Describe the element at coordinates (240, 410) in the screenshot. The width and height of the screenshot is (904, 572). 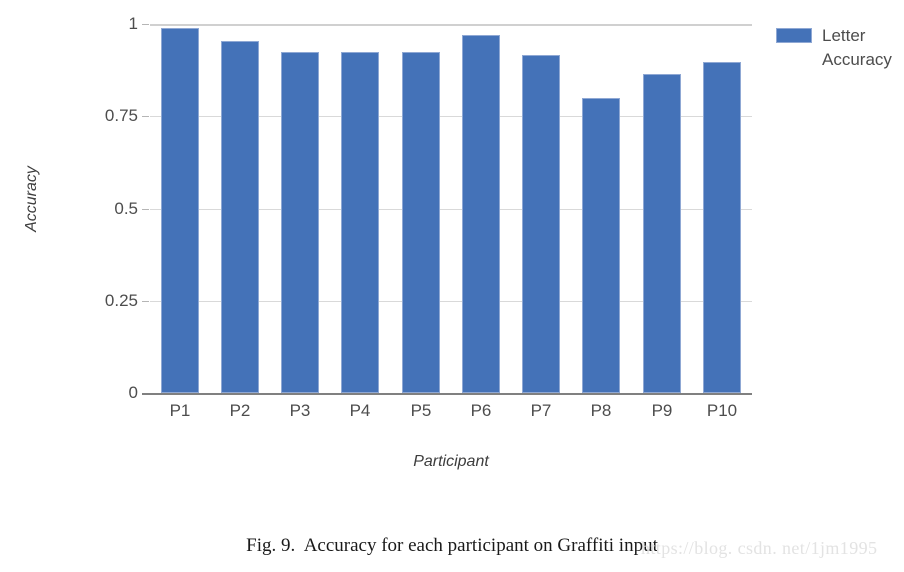
I see `x-tick-label-P2: P2` at that location.